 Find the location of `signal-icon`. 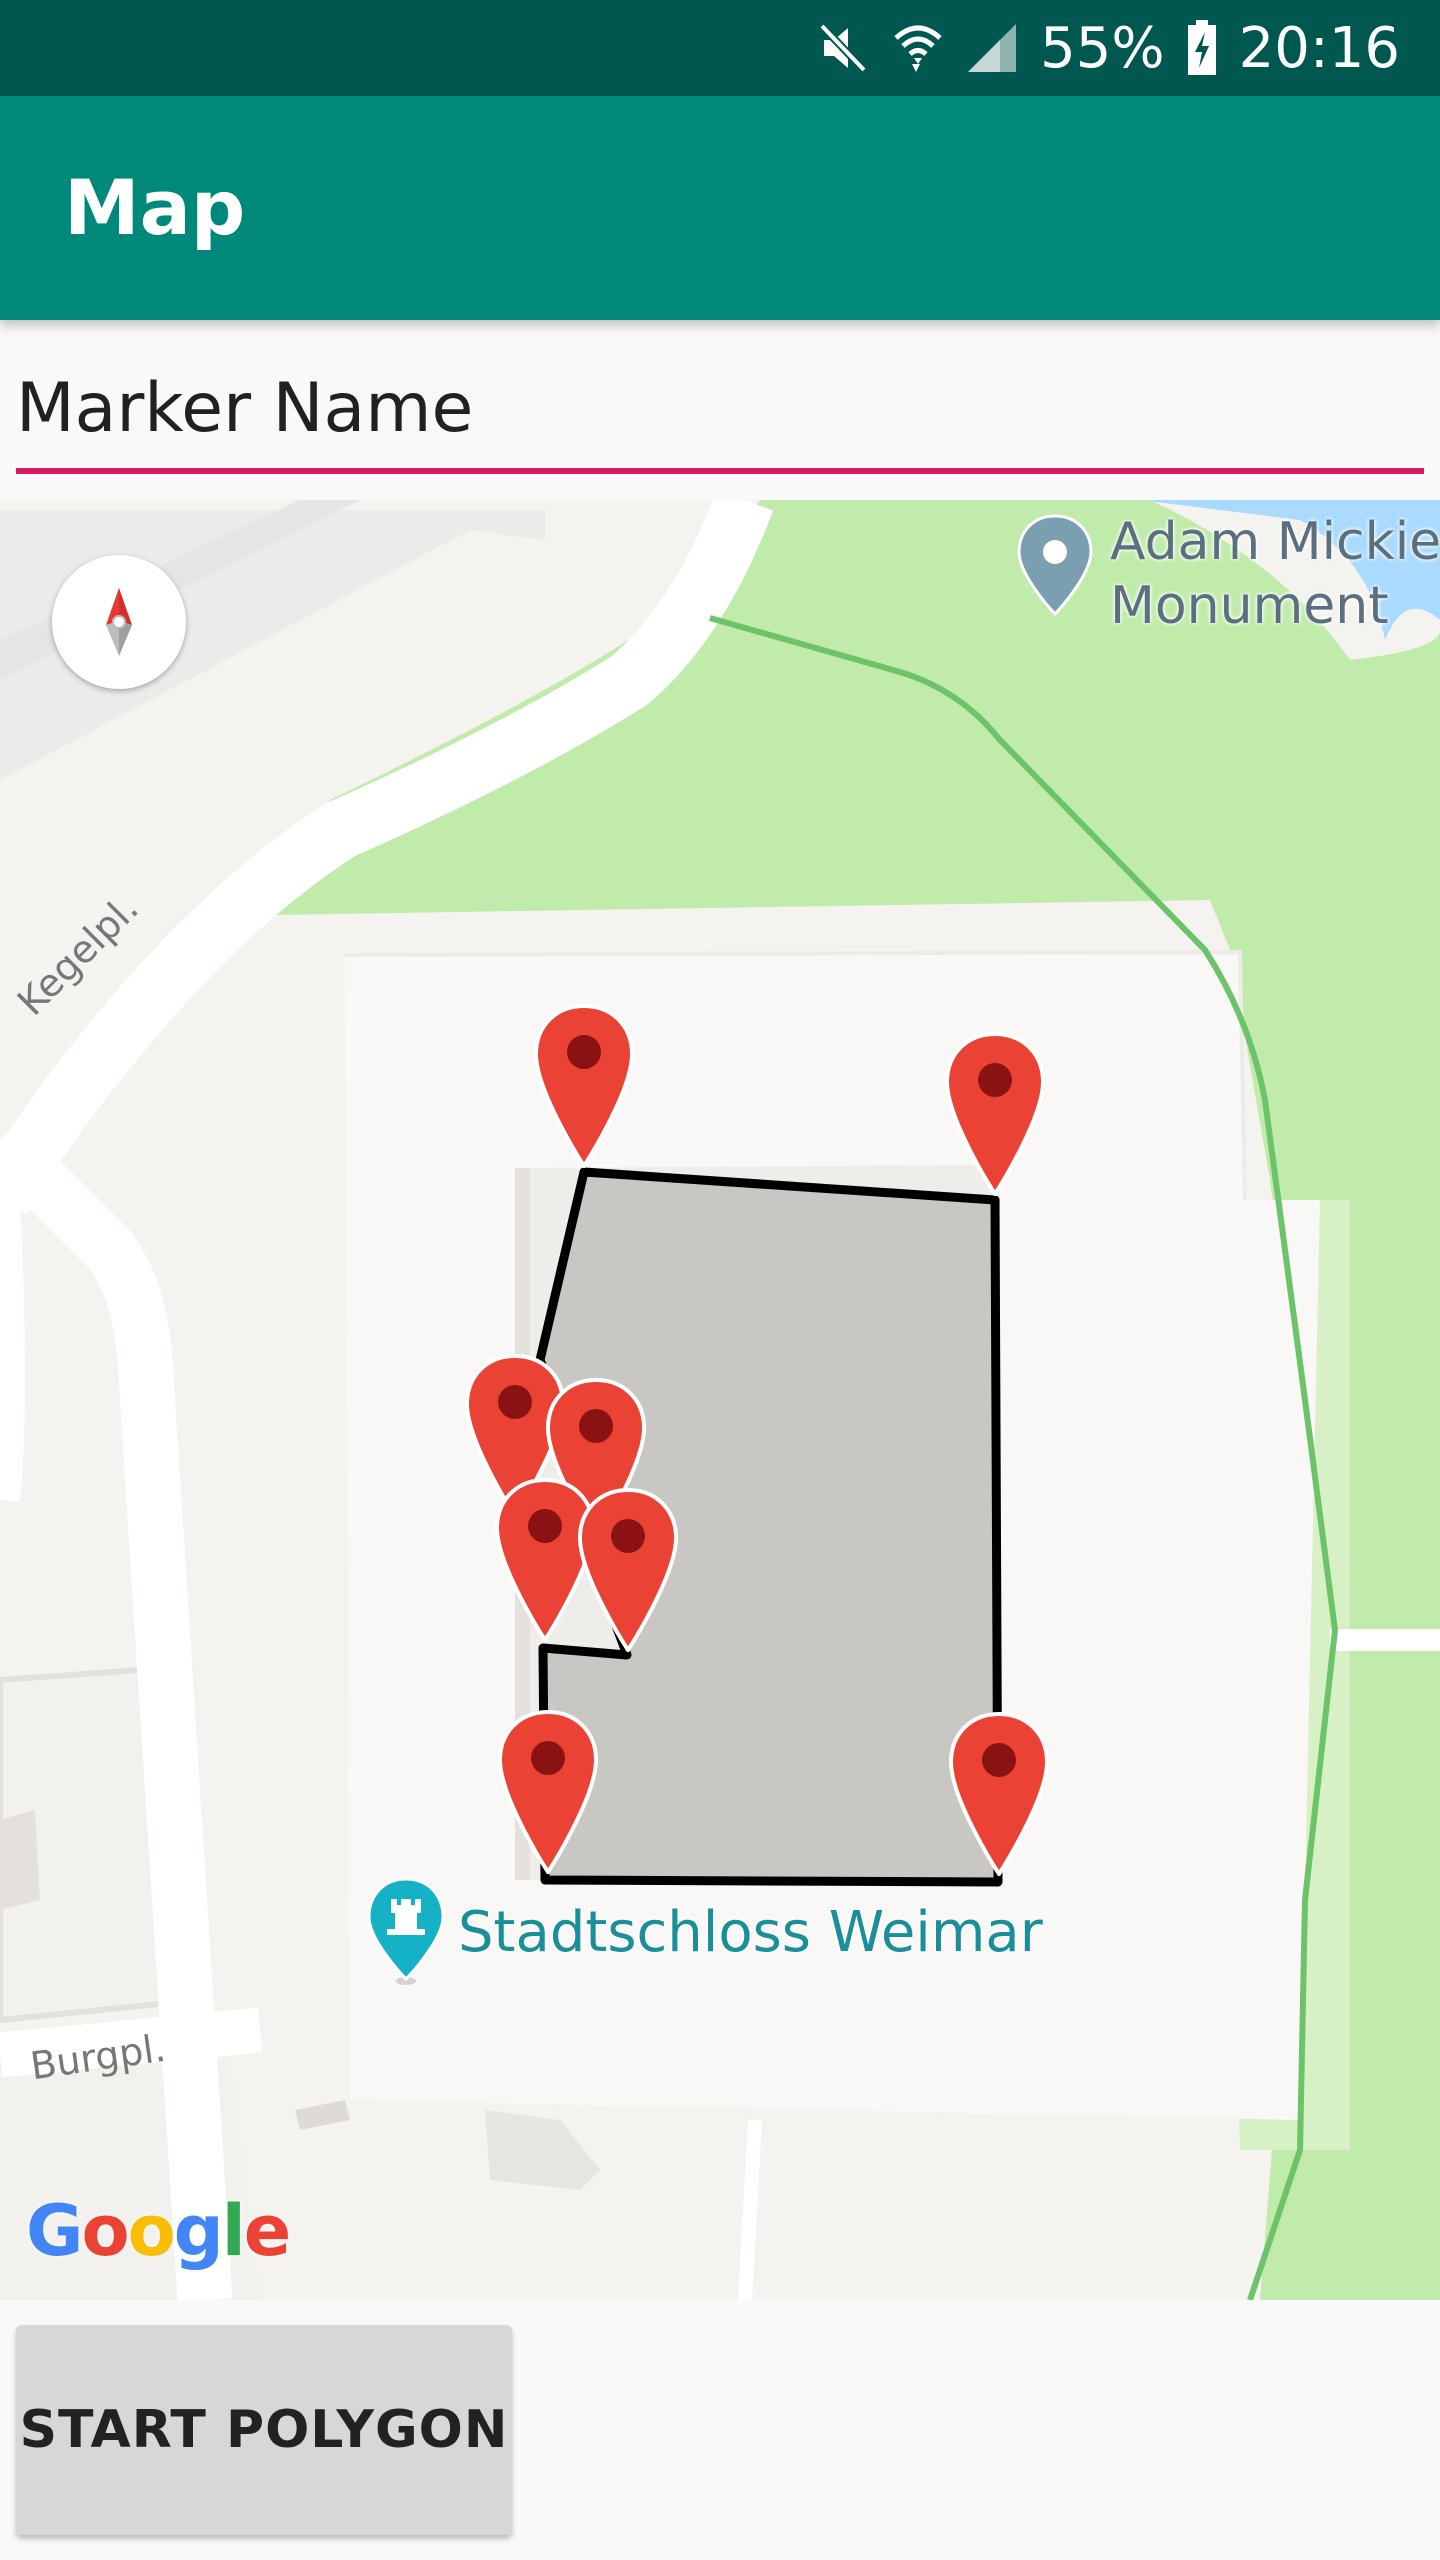

signal-icon is located at coordinates (992, 48).